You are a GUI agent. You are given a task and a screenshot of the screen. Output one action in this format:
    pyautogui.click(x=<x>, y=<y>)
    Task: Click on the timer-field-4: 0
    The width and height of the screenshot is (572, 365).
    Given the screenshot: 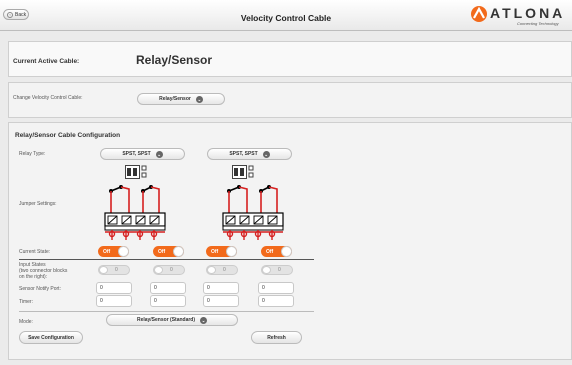 What is the action you would take?
    pyautogui.click(x=276, y=301)
    